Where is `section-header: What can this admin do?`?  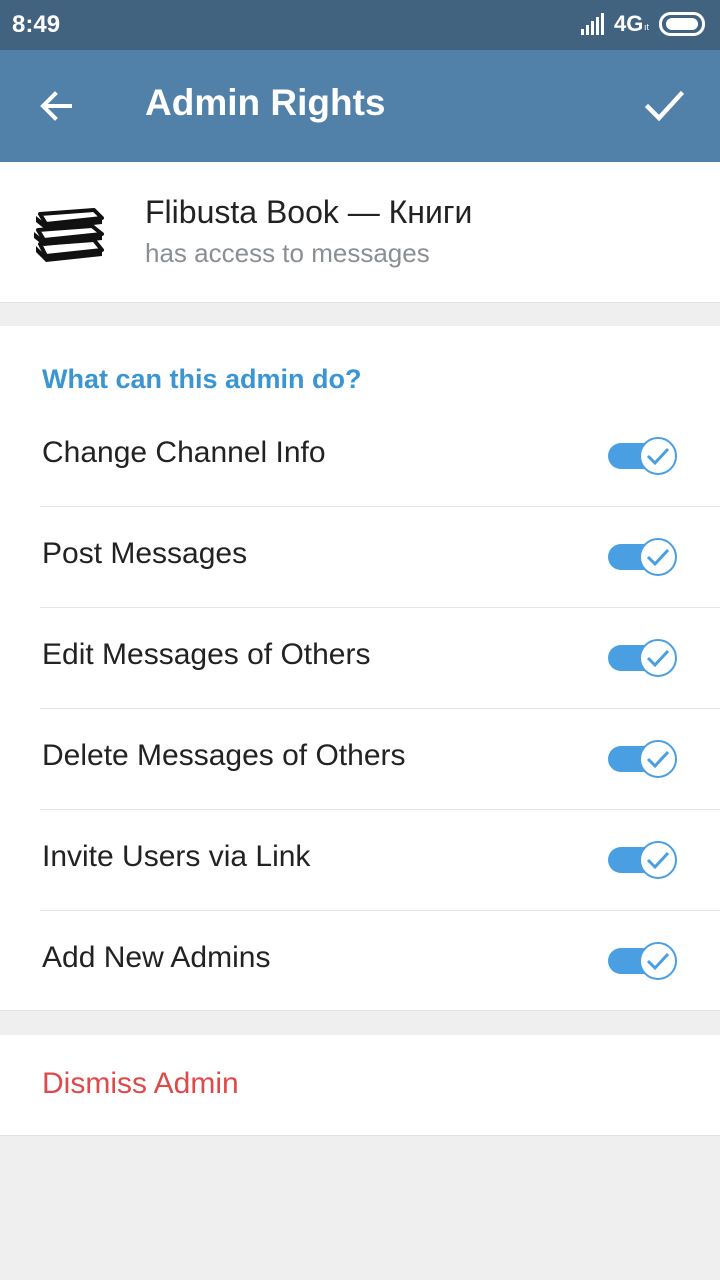 section-header: What can this admin do? is located at coordinates (202, 379).